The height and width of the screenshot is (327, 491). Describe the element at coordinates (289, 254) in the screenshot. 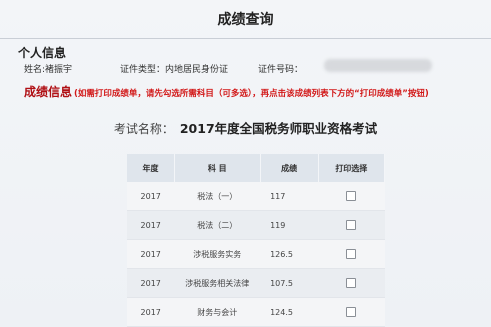

I see `row-score: 126.5` at that location.